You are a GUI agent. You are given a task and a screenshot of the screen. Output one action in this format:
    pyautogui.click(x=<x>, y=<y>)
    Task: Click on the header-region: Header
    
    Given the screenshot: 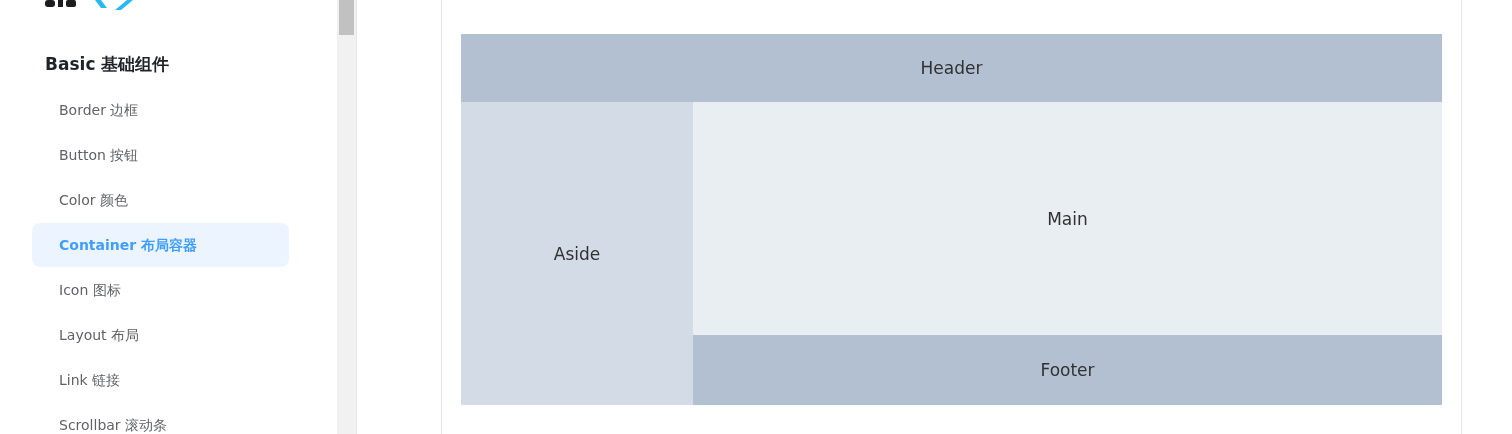 What is the action you would take?
    pyautogui.click(x=951, y=68)
    